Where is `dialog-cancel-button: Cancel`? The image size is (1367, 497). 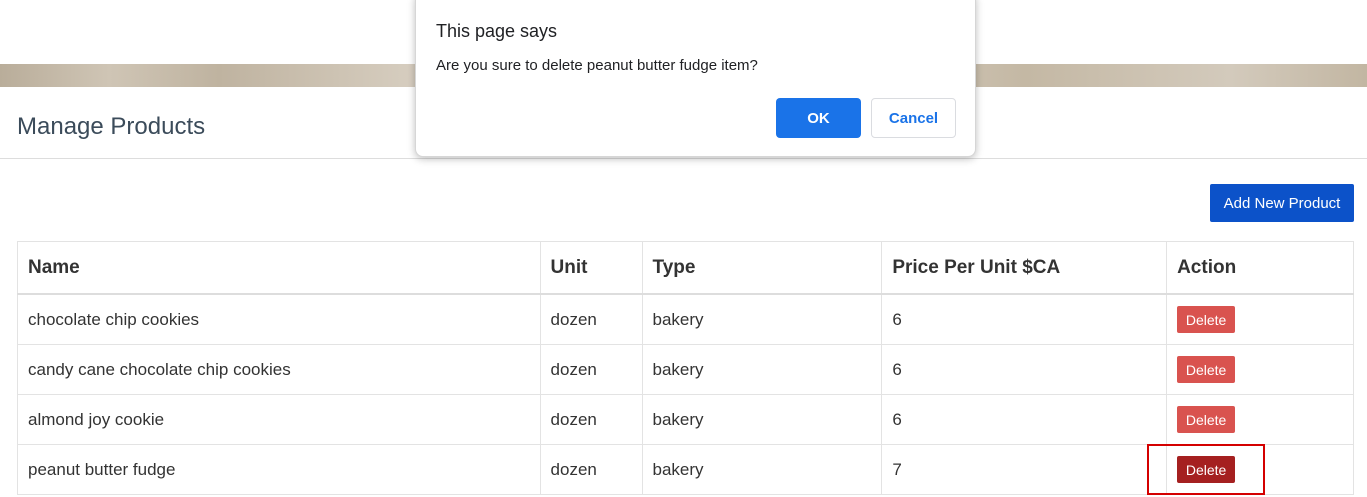
dialog-cancel-button: Cancel is located at coordinates (913, 118).